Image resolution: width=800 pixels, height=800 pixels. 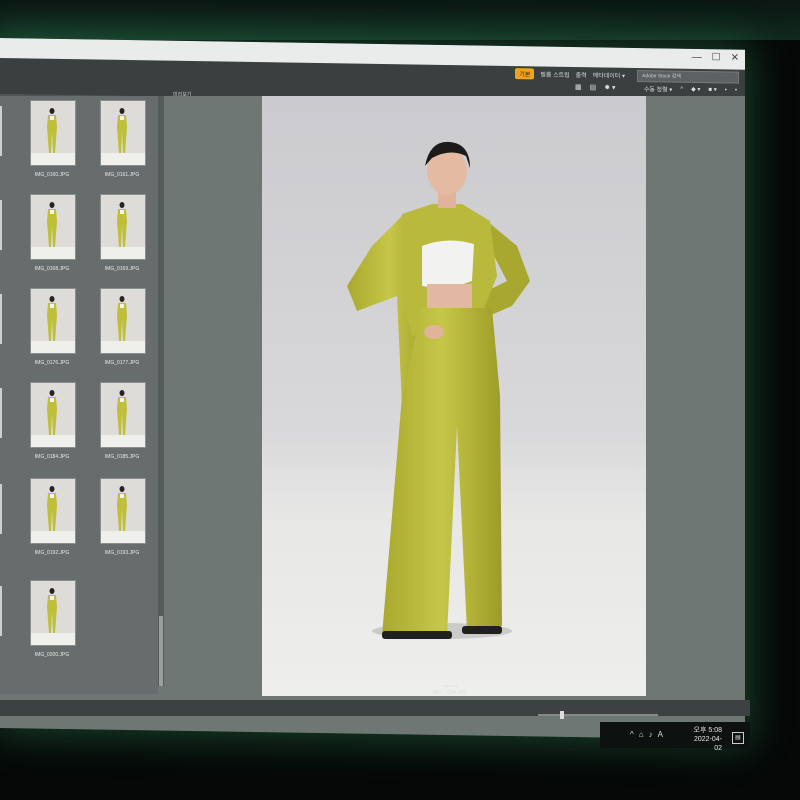 I want to click on maximize-icon: ☐, so click(x=716, y=57).